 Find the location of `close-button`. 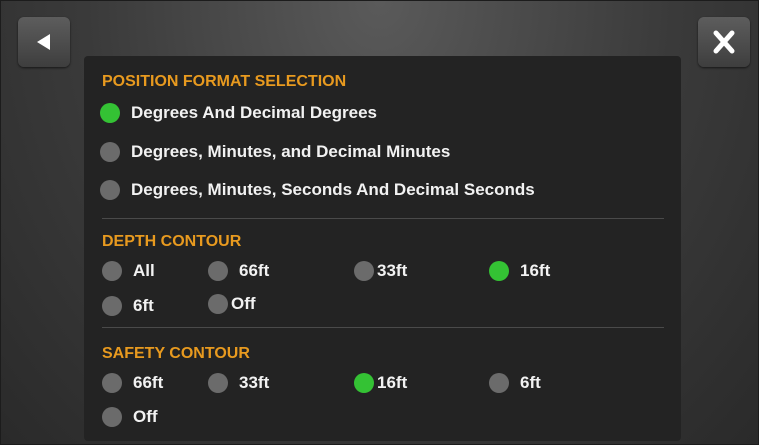

close-button is located at coordinates (724, 42).